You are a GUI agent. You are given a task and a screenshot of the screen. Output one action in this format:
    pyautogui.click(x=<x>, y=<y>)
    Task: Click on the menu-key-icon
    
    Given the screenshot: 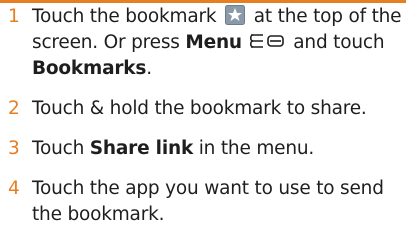 What is the action you would take?
    pyautogui.click(x=266, y=41)
    